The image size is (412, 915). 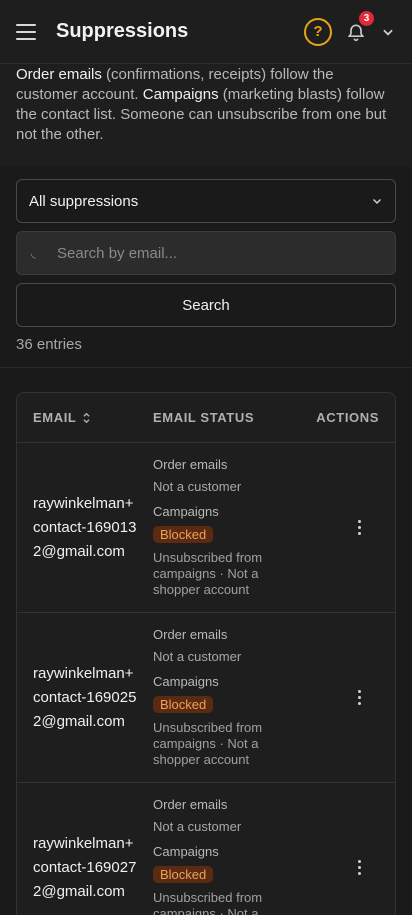 I want to click on notifications-button: 3, so click(x=360, y=27).